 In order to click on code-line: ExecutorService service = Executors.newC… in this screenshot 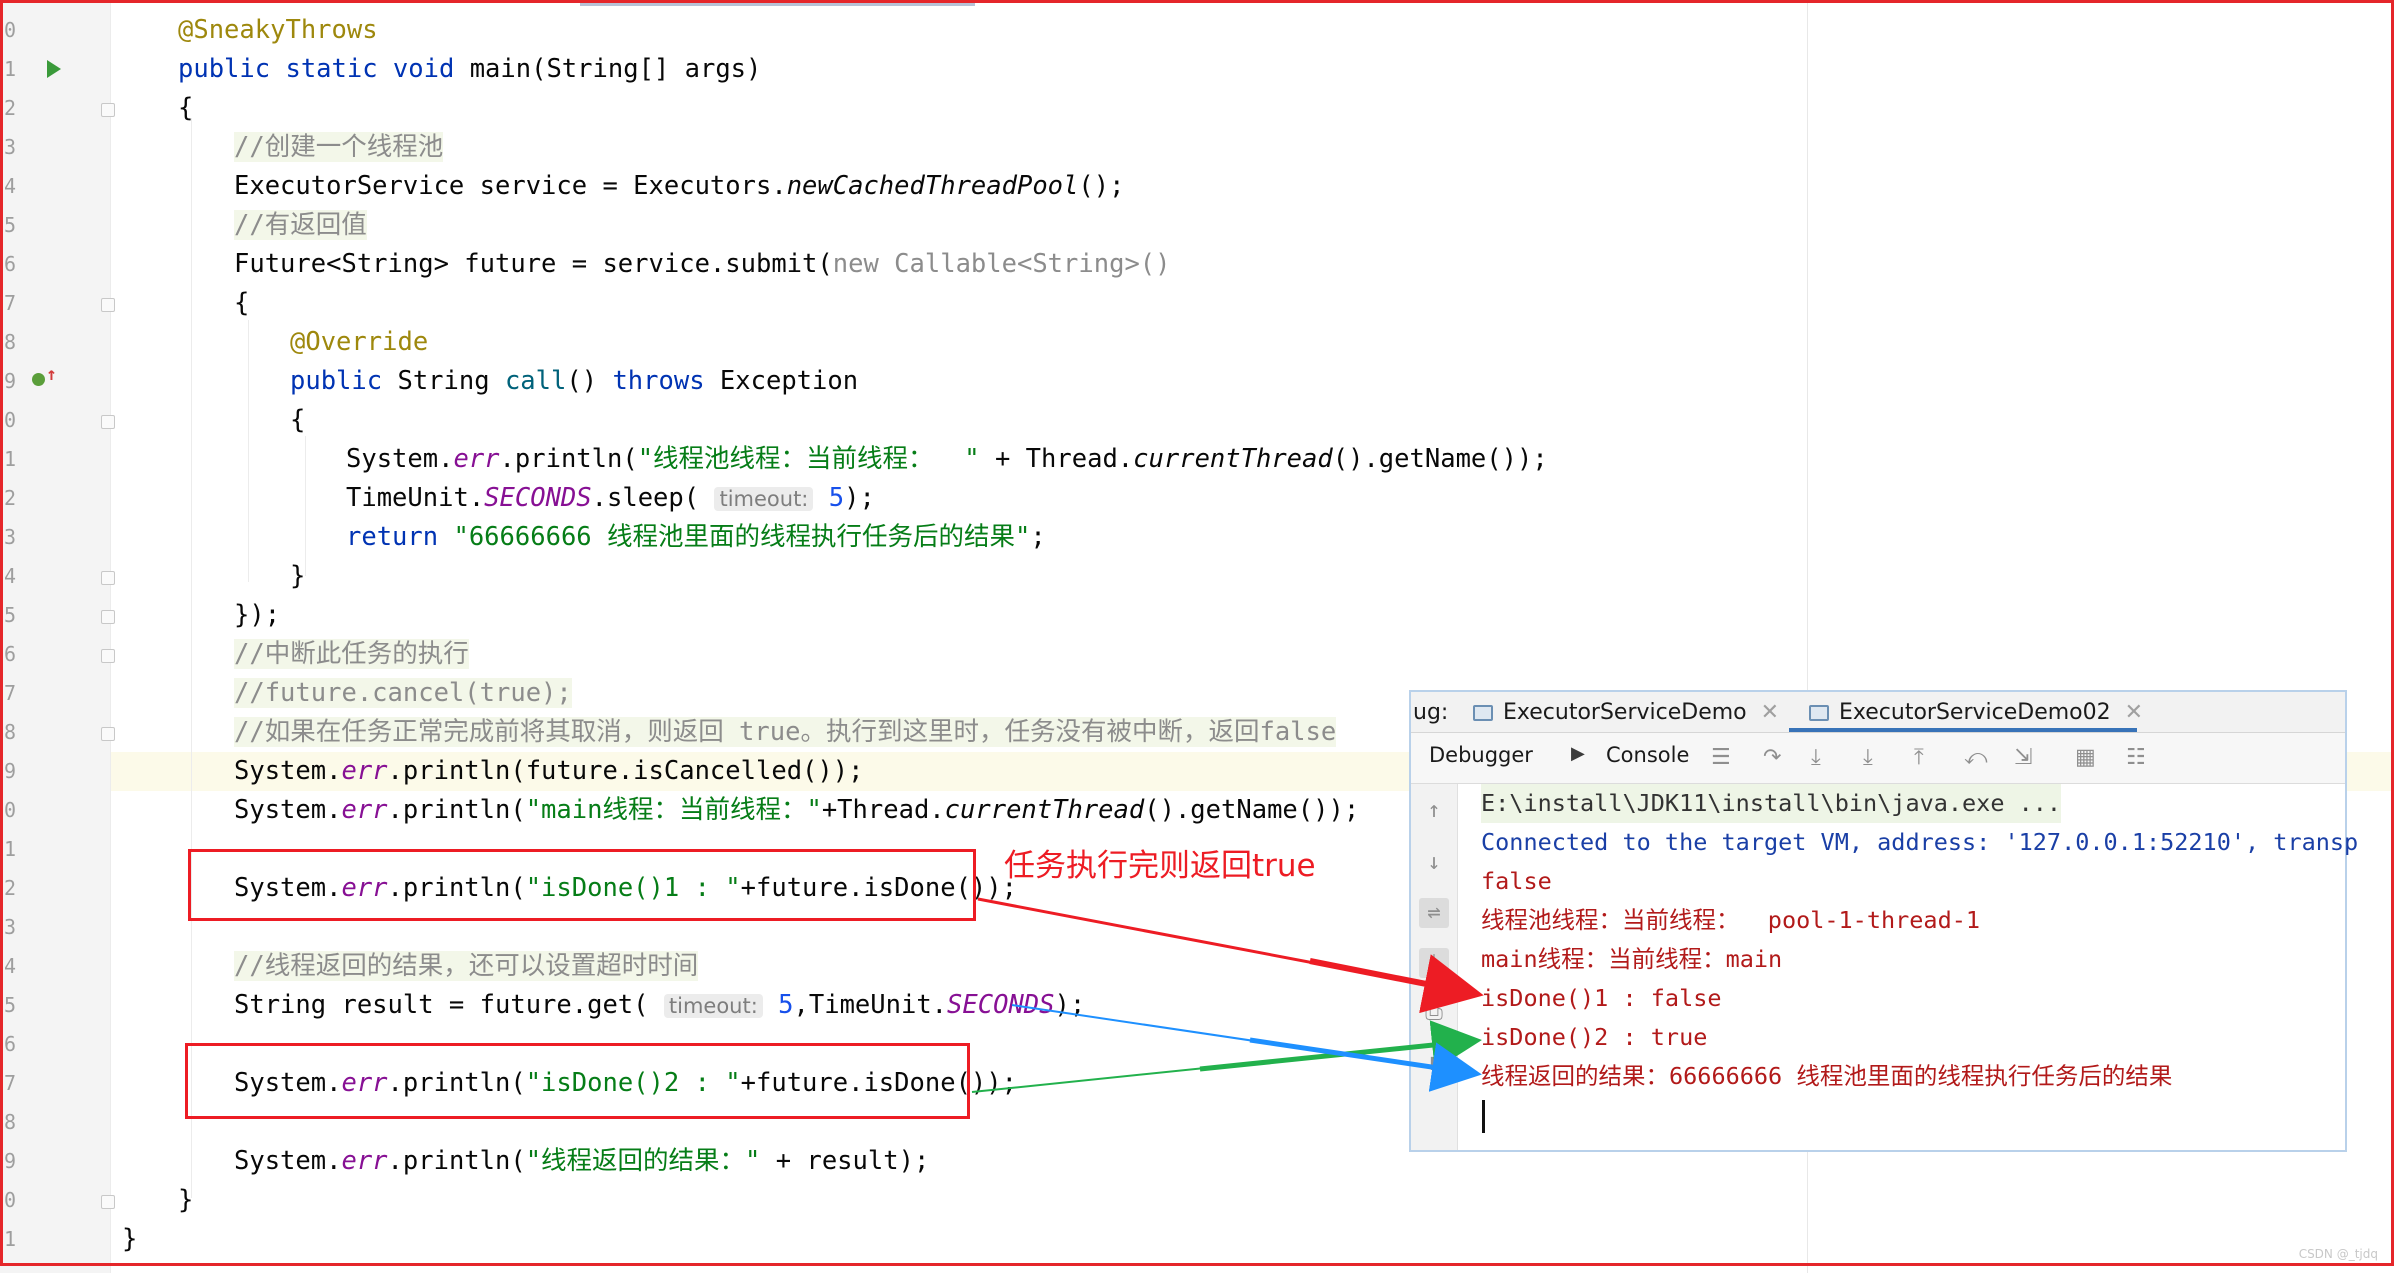, I will do `click(679, 186)`.